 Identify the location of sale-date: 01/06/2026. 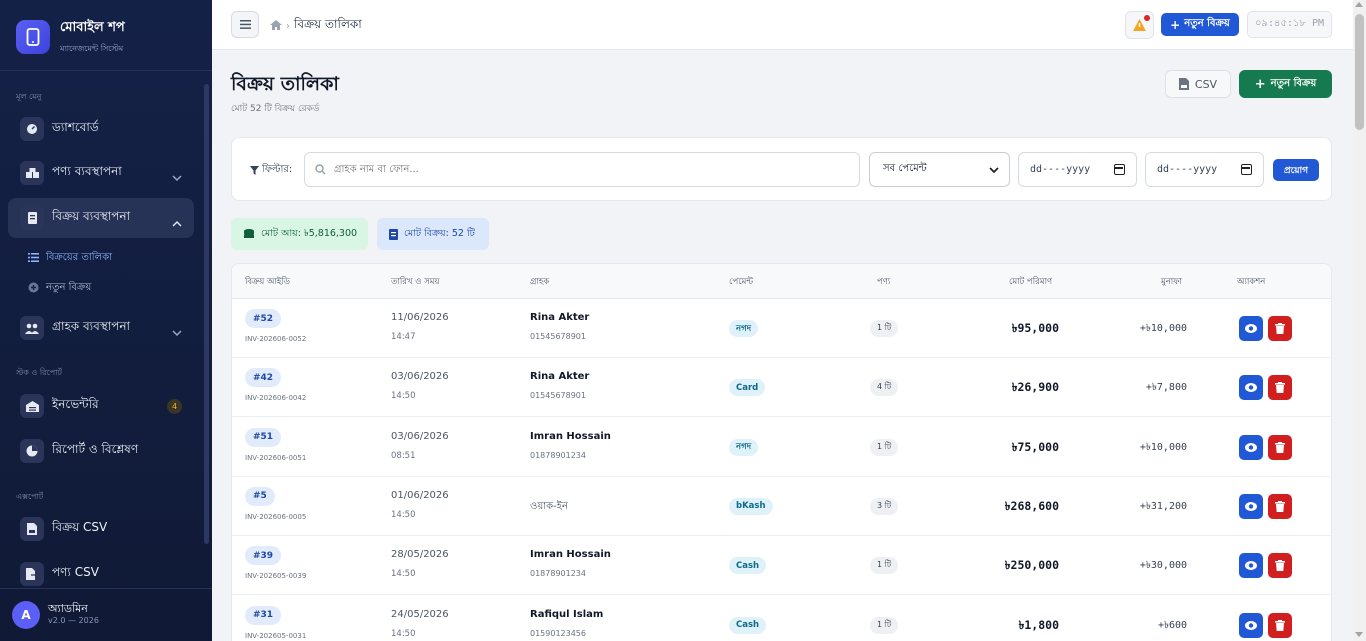
(420, 495).